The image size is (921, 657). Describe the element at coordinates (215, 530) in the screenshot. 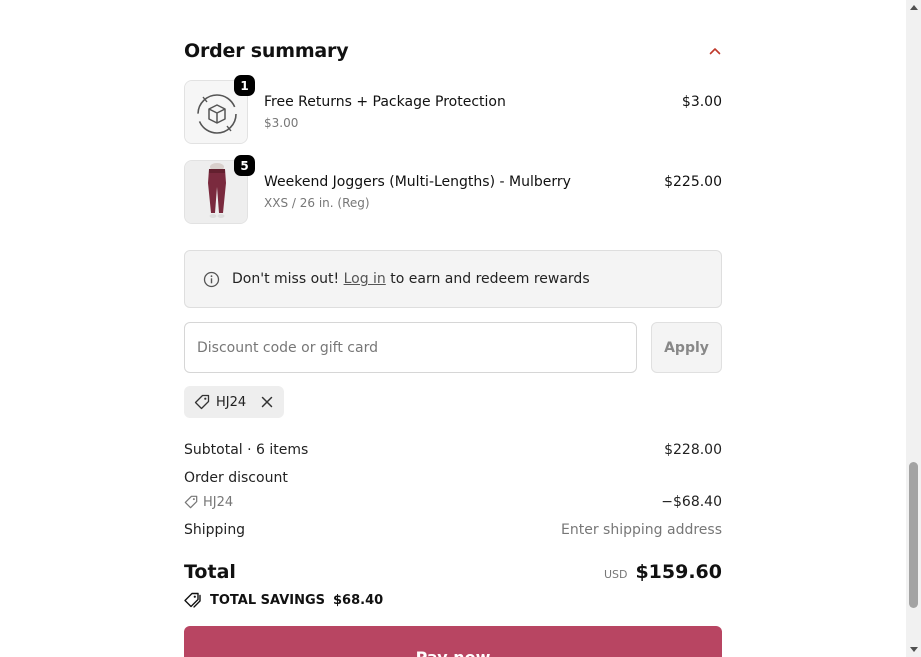

I see `shipping-label: Shipping` at that location.